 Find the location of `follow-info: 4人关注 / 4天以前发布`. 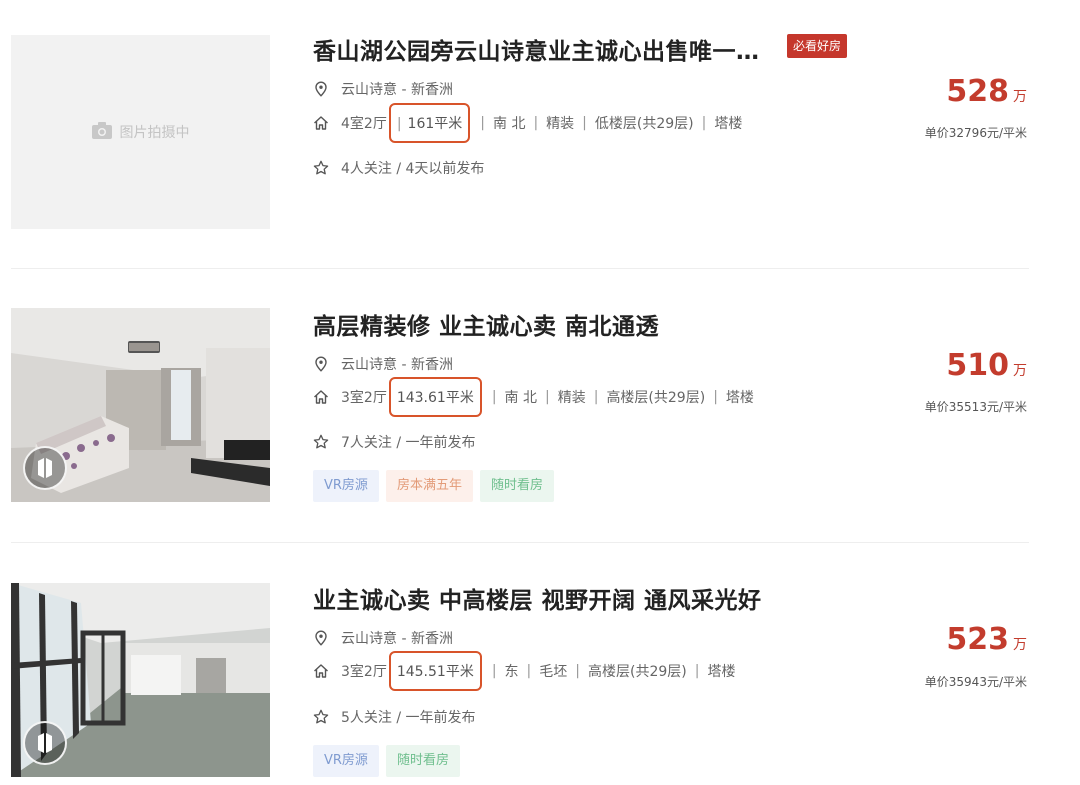

follow-info: 4人关注 / 4天以前发布 is located at coordinates (413, 169).